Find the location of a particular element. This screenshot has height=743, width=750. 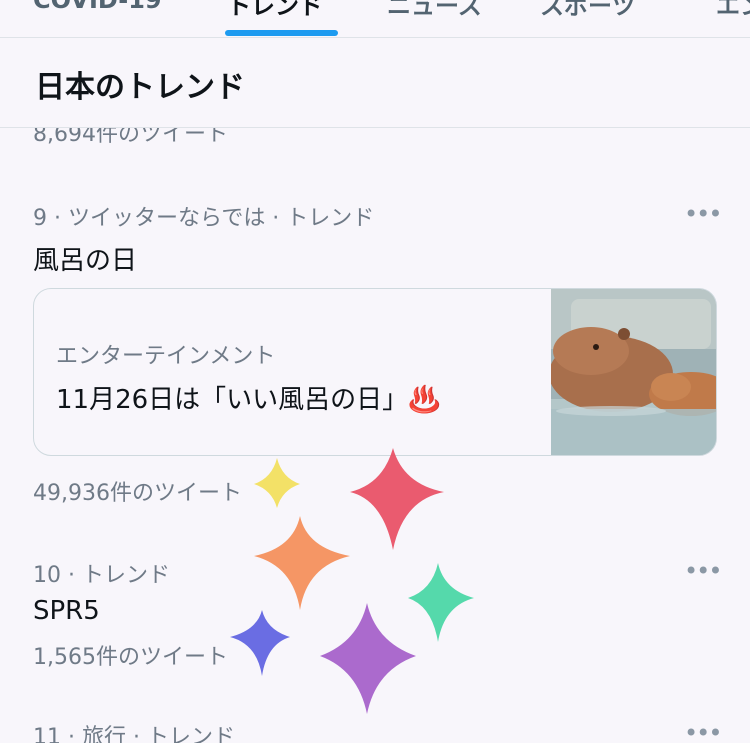

previous-tweet-count: 8,694件のツイート is located at coordinates (130, 137).